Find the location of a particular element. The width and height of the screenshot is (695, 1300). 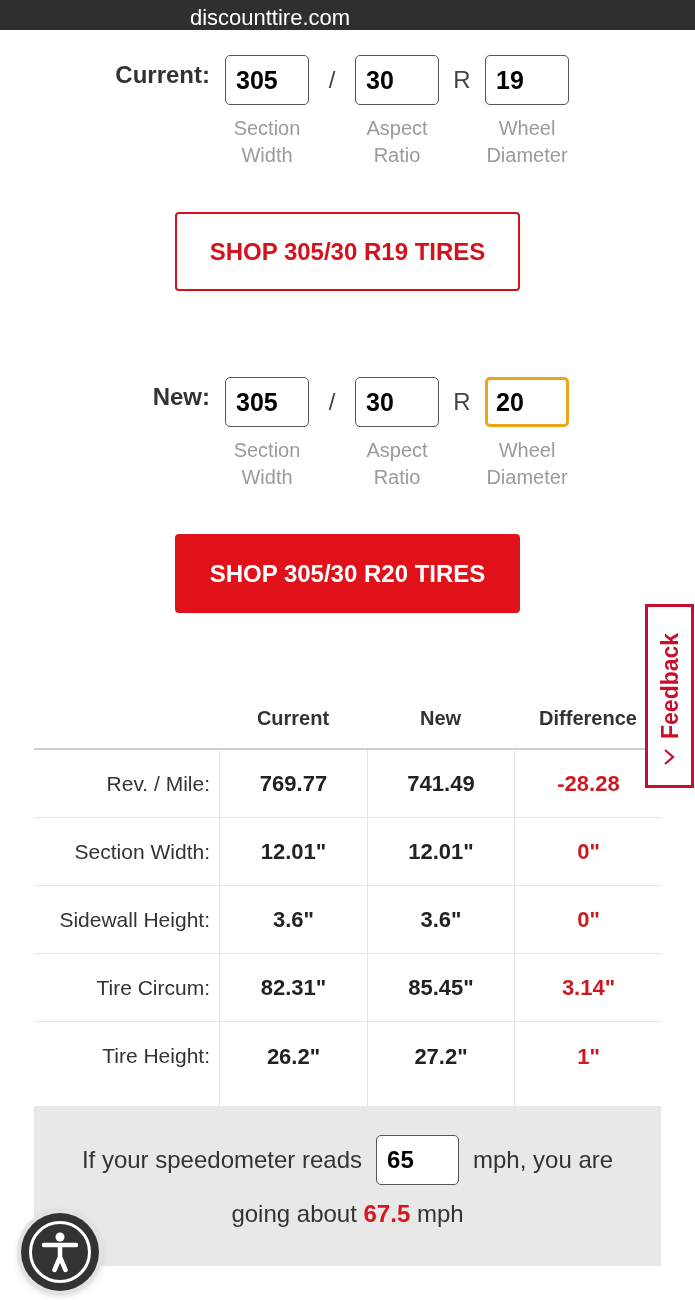

speed-unit-text: mph, you are is located at coordinates (543, 1160).